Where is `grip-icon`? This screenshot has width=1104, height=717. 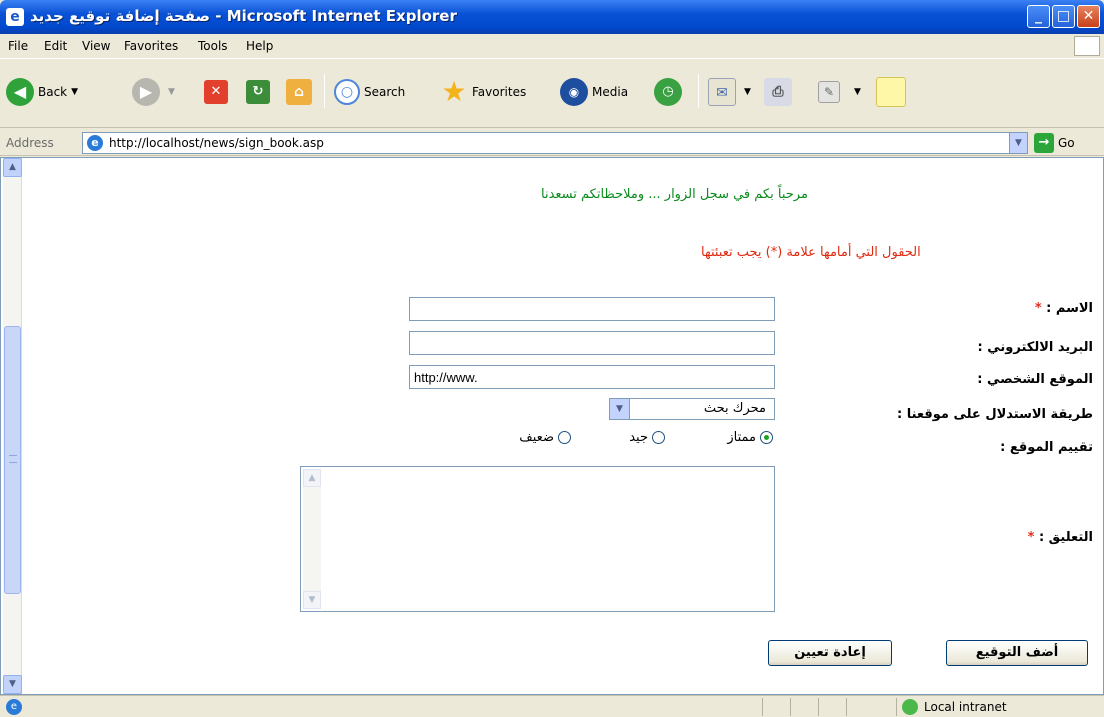 grip-icon is located at coordinates (13, 459).